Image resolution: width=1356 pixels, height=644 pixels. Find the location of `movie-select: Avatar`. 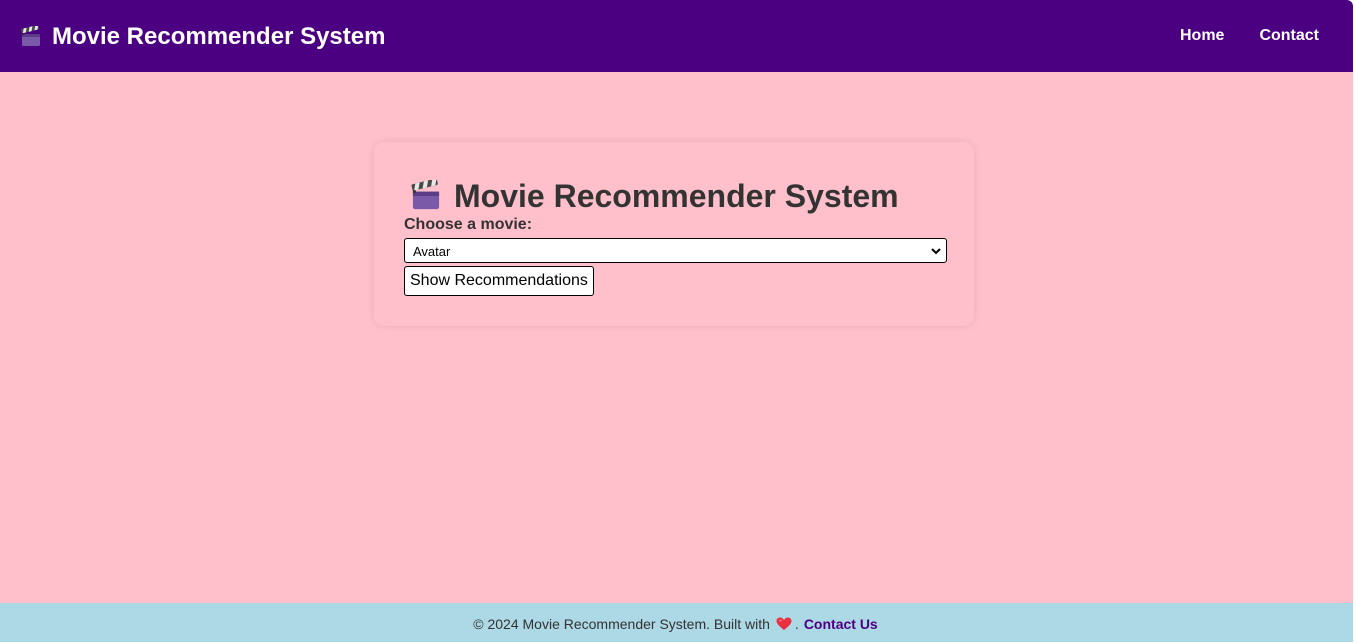

movie-select: Avatar is located at coordinates (675, 250).